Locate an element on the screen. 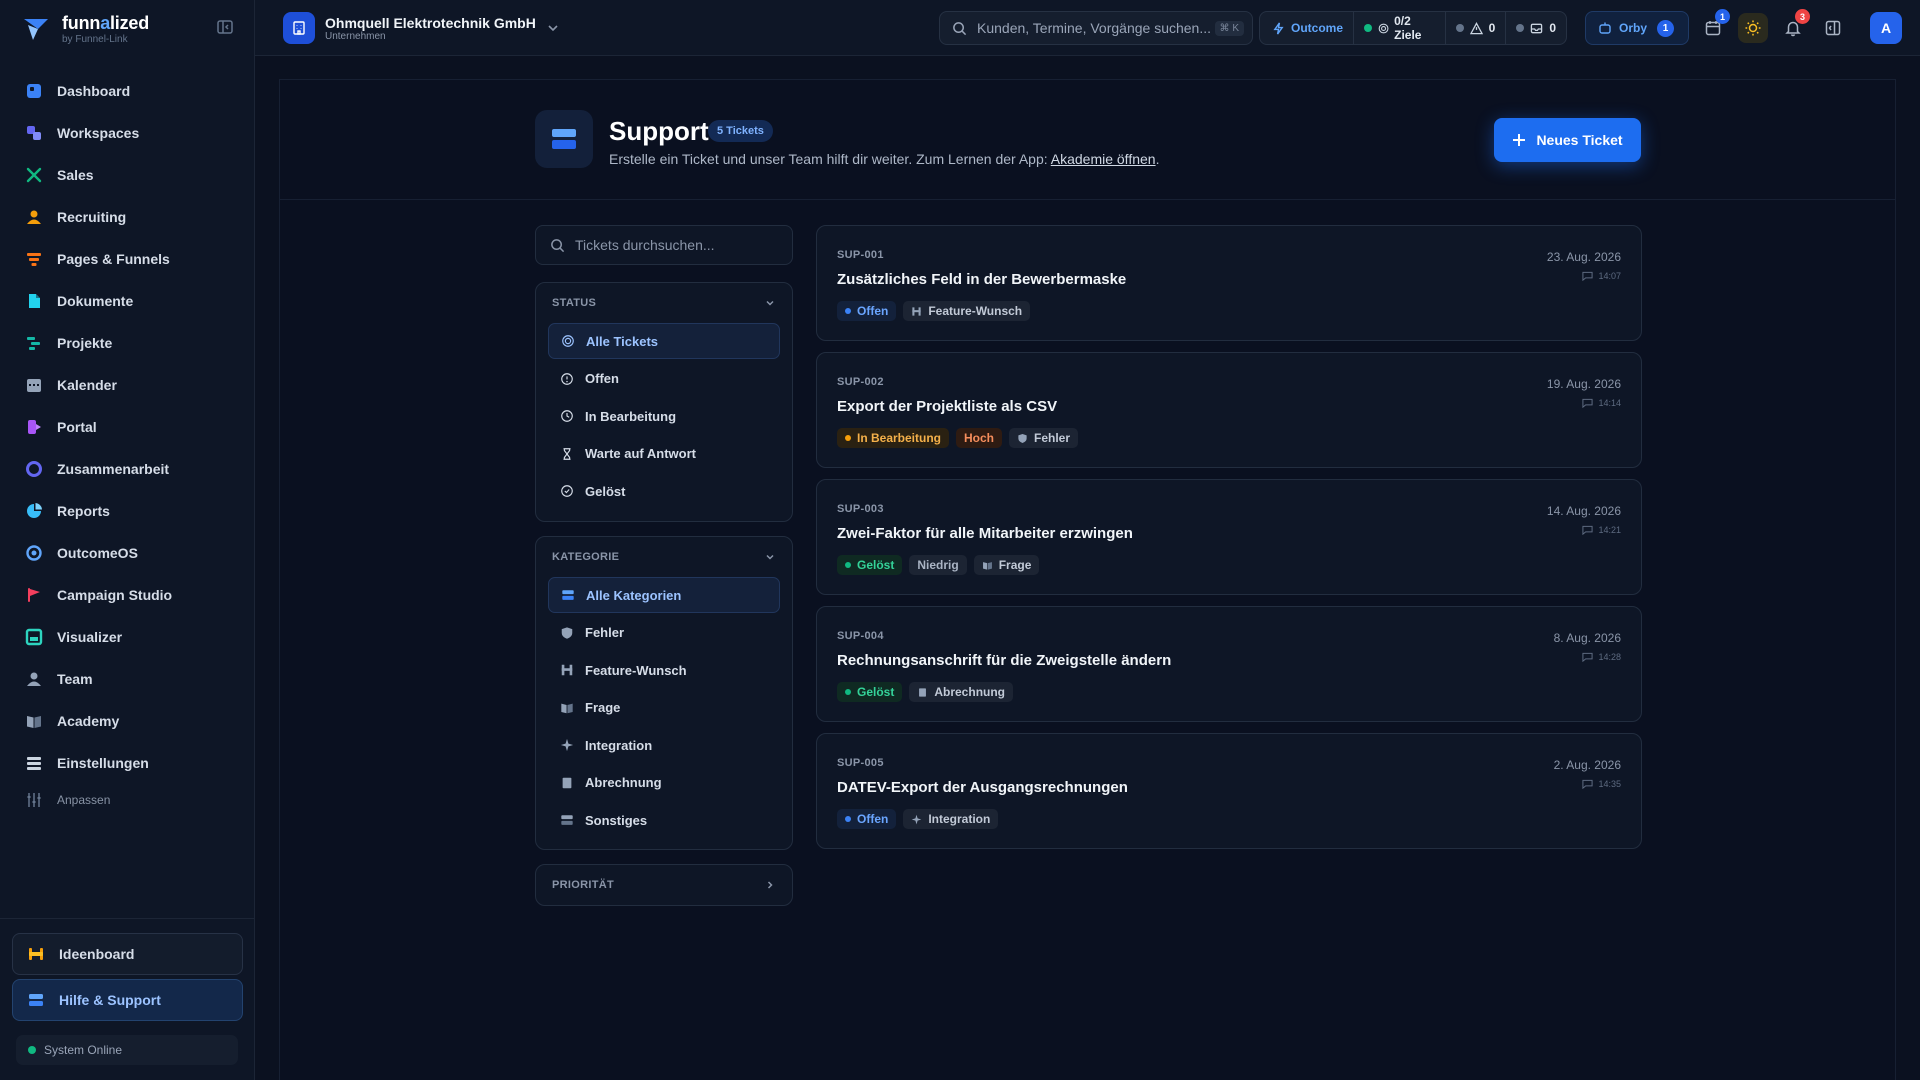 This screenshot has width=1920, height=1080. workspaces-icon is located at coordinates (34, 133).